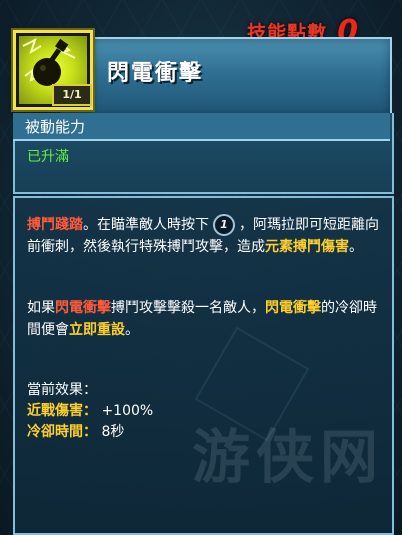 This screenshot has height=535, width=402. What do you see at coordinates (97, 330) in the screenshot?
I see `keyword-reset: 立即重設` at bounding box center [97, 330].